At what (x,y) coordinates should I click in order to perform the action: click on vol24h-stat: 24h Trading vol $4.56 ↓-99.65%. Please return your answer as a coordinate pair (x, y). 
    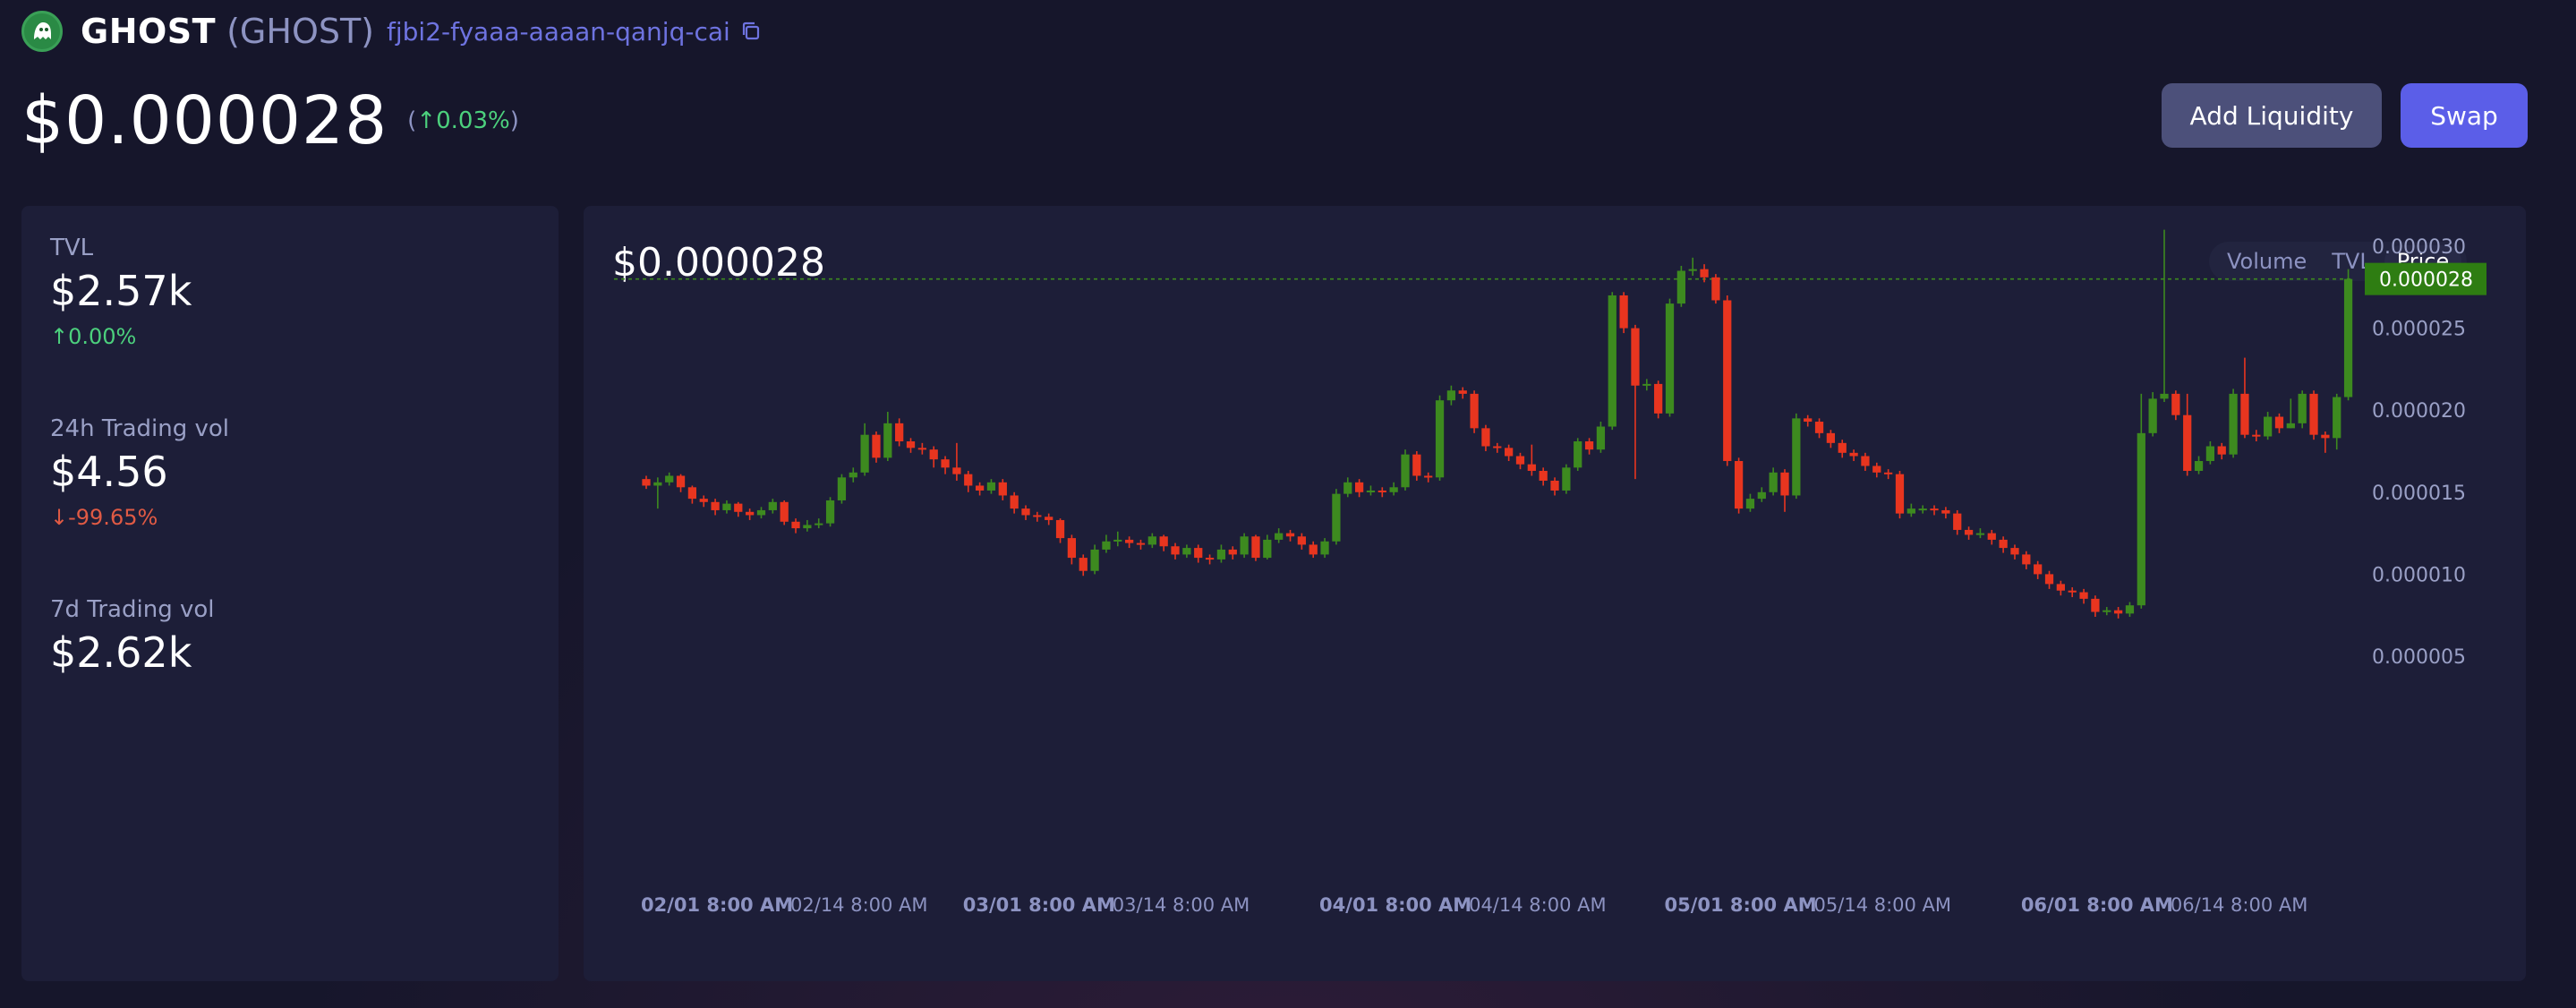
    Looking at the image, I should click on (139, 472).